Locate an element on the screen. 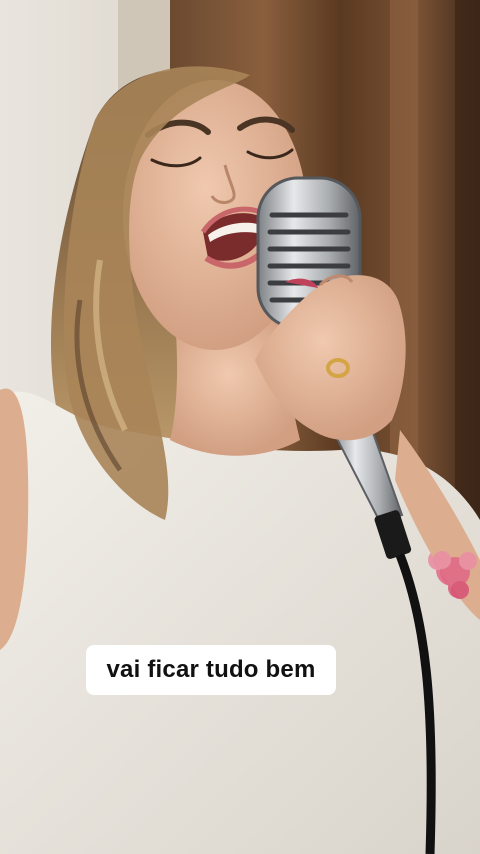 The width and height of the screenshot is (480, 854). subtitle-text: vai ficar tudo bem is located at coordinates (211, 669).